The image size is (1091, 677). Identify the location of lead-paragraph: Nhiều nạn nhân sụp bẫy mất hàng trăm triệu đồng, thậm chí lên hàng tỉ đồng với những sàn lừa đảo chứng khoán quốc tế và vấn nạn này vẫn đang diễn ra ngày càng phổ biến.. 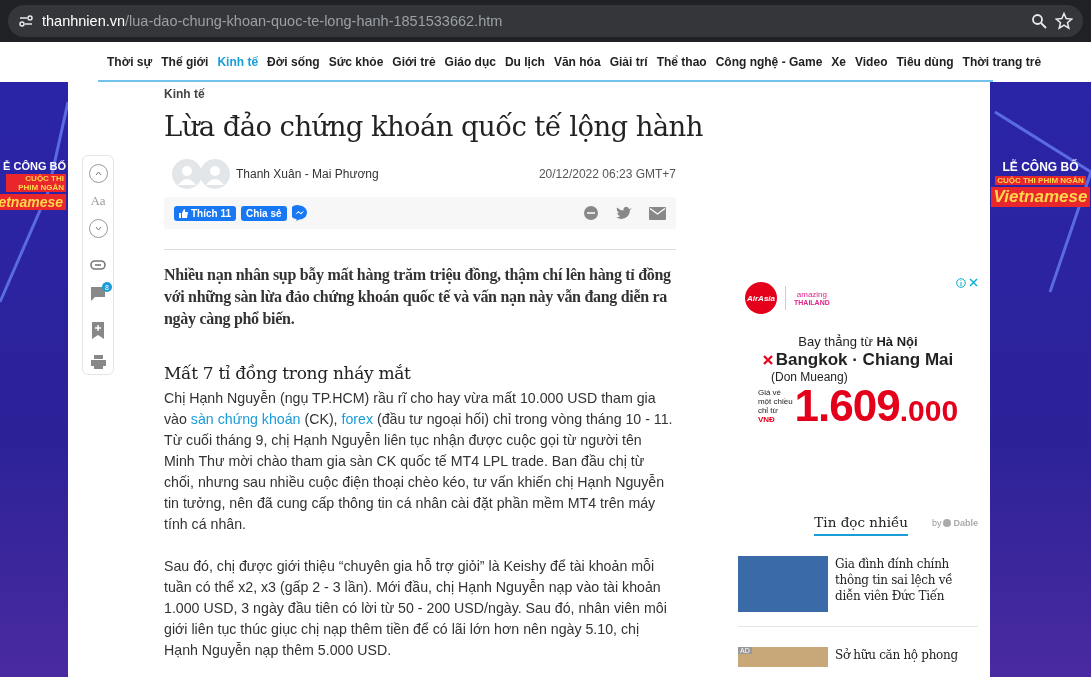
(418, 297).